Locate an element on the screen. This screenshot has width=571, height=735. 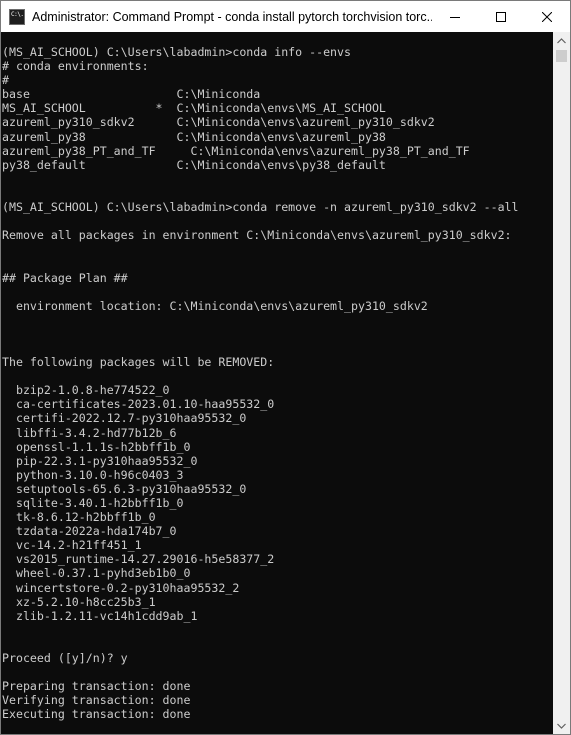
console-line: python-3.10.0-h96c0403_3 is located at coordinates (260, 475).